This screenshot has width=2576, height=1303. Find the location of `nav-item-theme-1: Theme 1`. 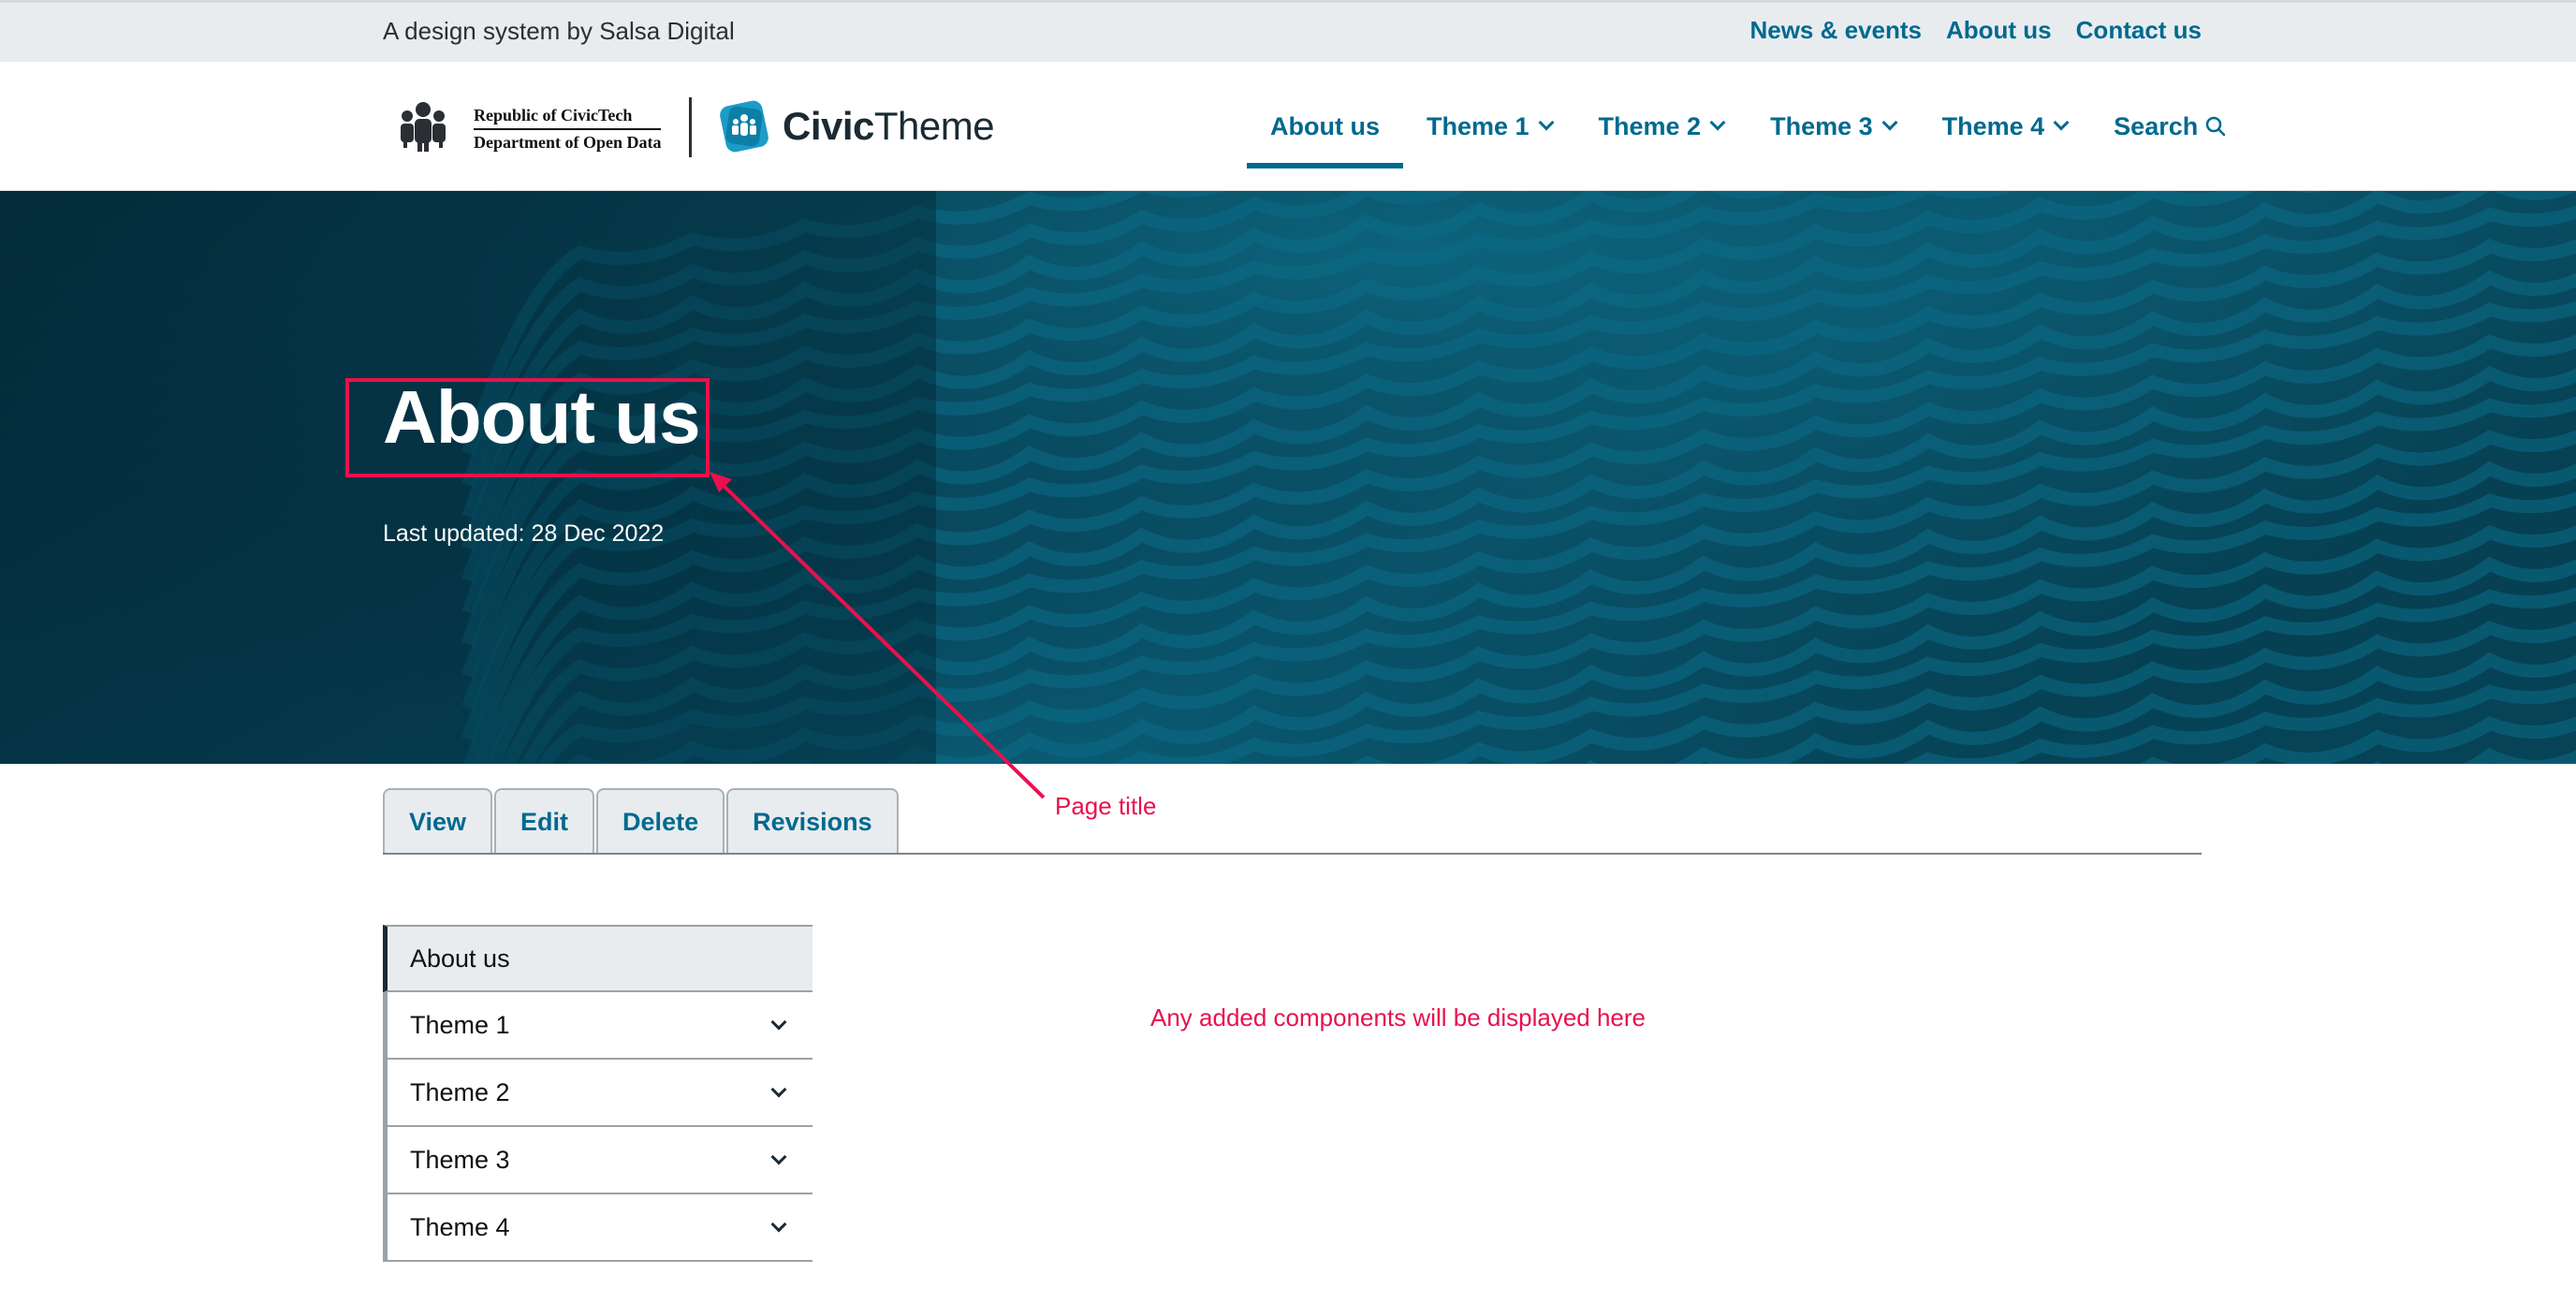

nav-item-theme-1: Theme 1 is located at coordinates (1489, 126).